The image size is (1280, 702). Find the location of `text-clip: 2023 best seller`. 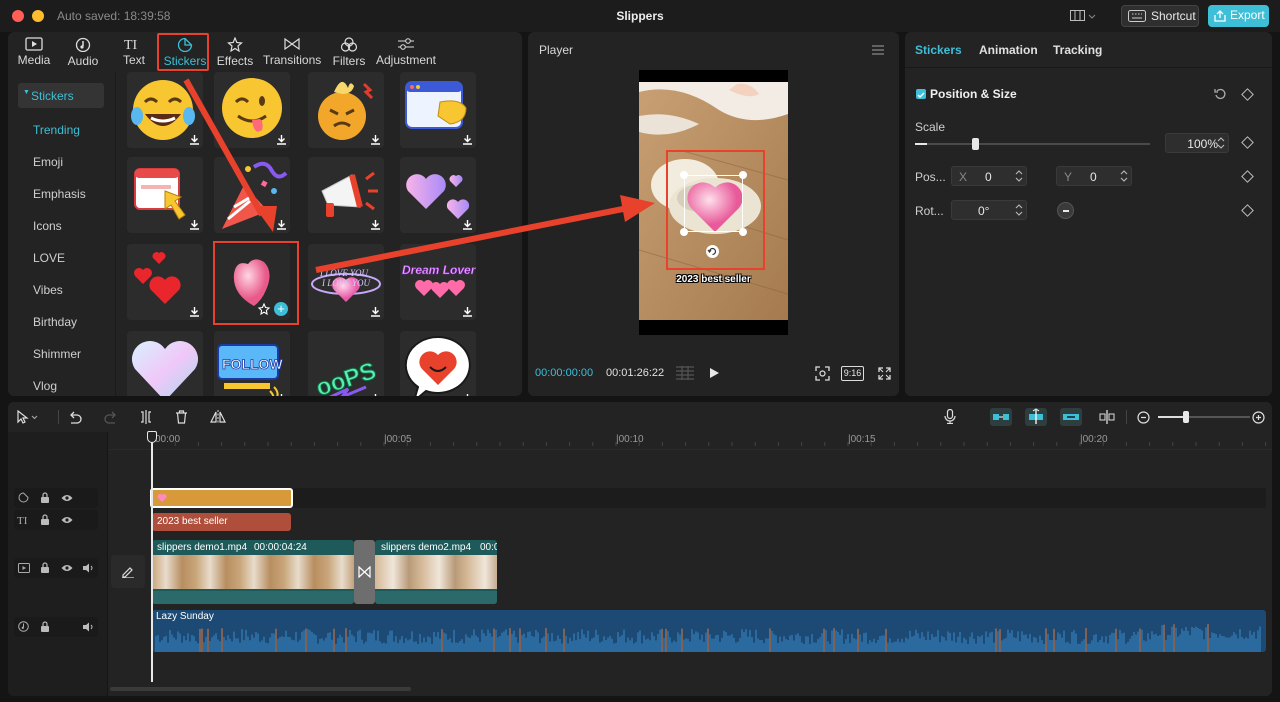

text-clip: 2023 best seller is located at coordinates (221, 522).